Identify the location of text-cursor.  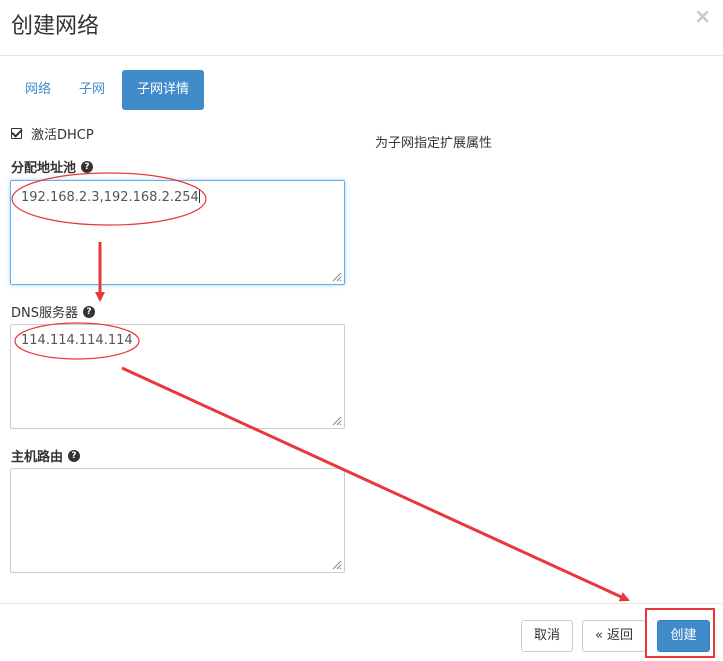
(199, 196).